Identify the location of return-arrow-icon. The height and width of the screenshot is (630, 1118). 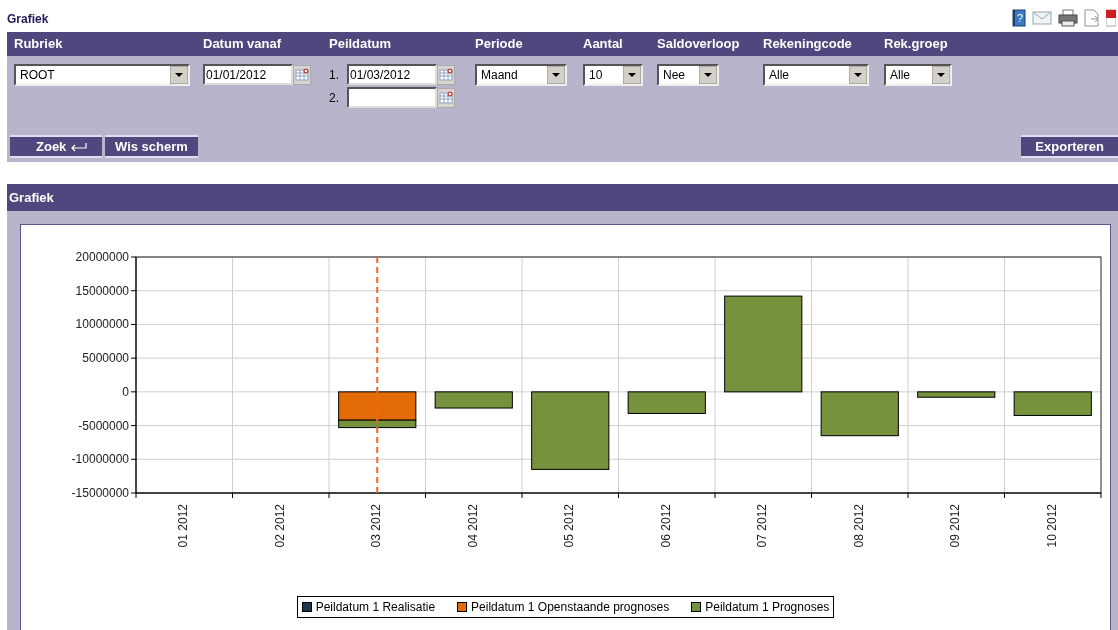
(79, 146).